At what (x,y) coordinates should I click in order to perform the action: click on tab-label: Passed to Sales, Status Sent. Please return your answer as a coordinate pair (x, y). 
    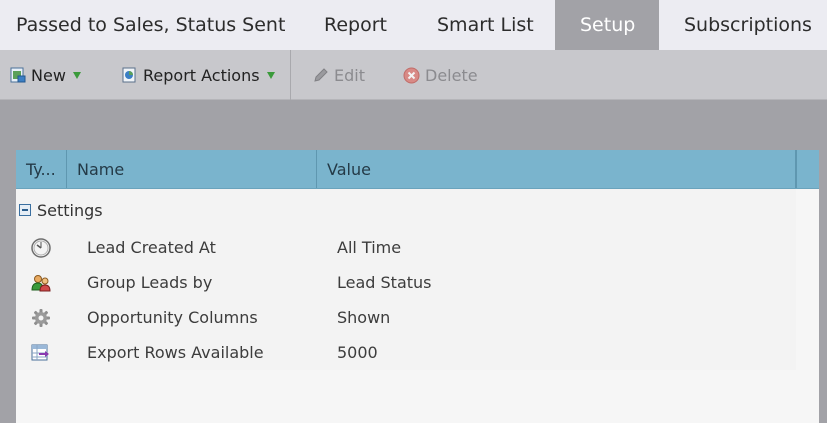
    Looking at the image, I should click on (151, 25).